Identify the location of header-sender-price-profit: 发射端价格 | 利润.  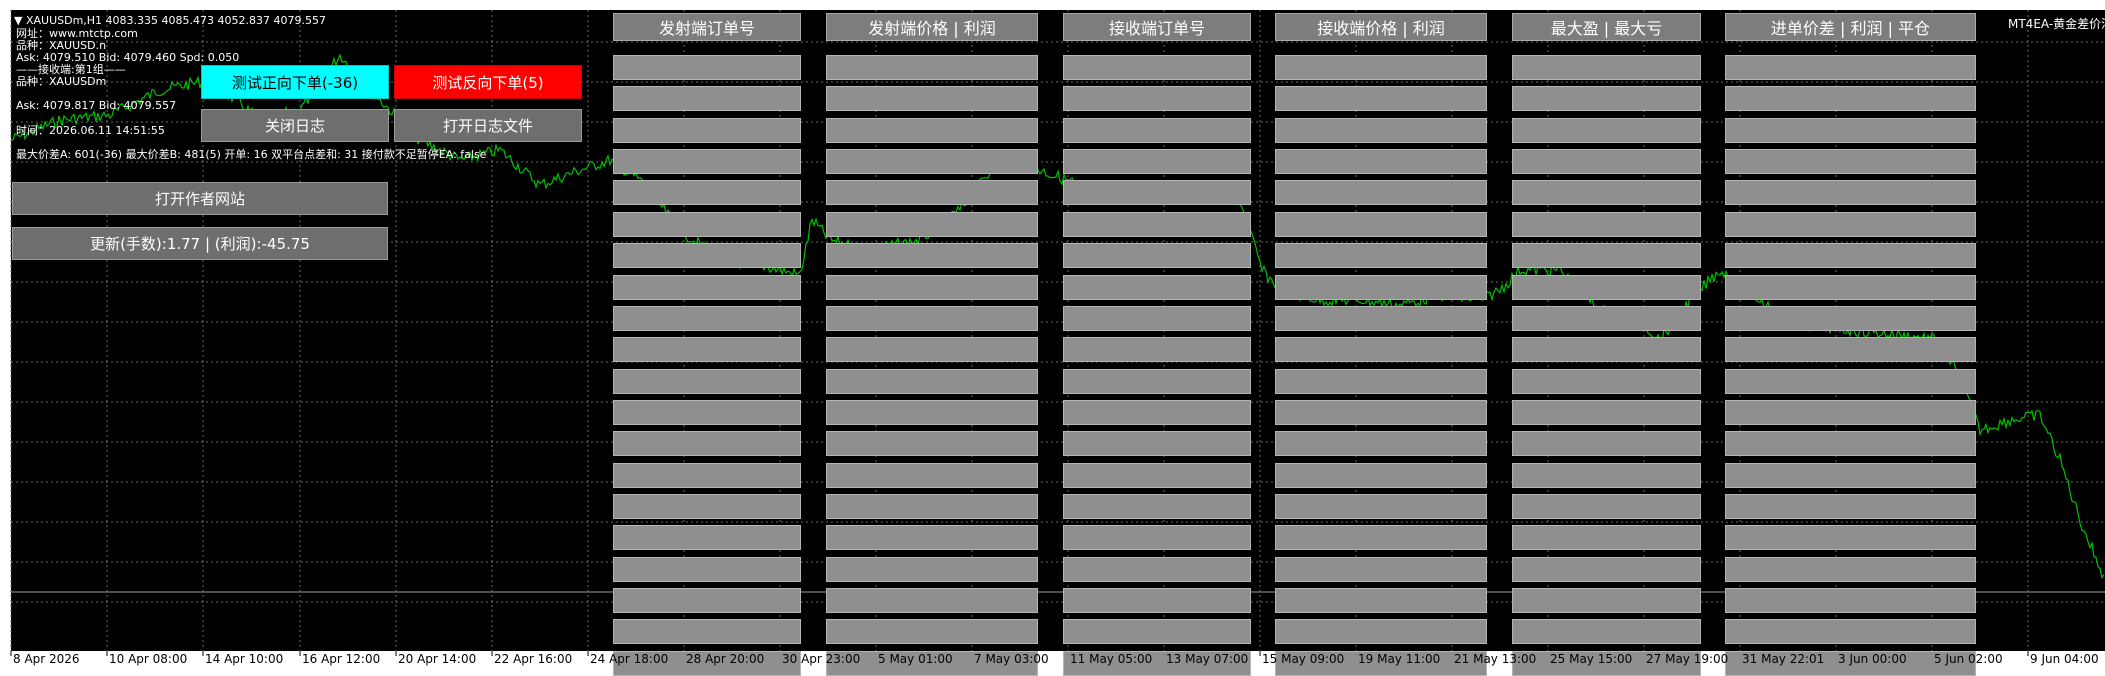
(932, 27).